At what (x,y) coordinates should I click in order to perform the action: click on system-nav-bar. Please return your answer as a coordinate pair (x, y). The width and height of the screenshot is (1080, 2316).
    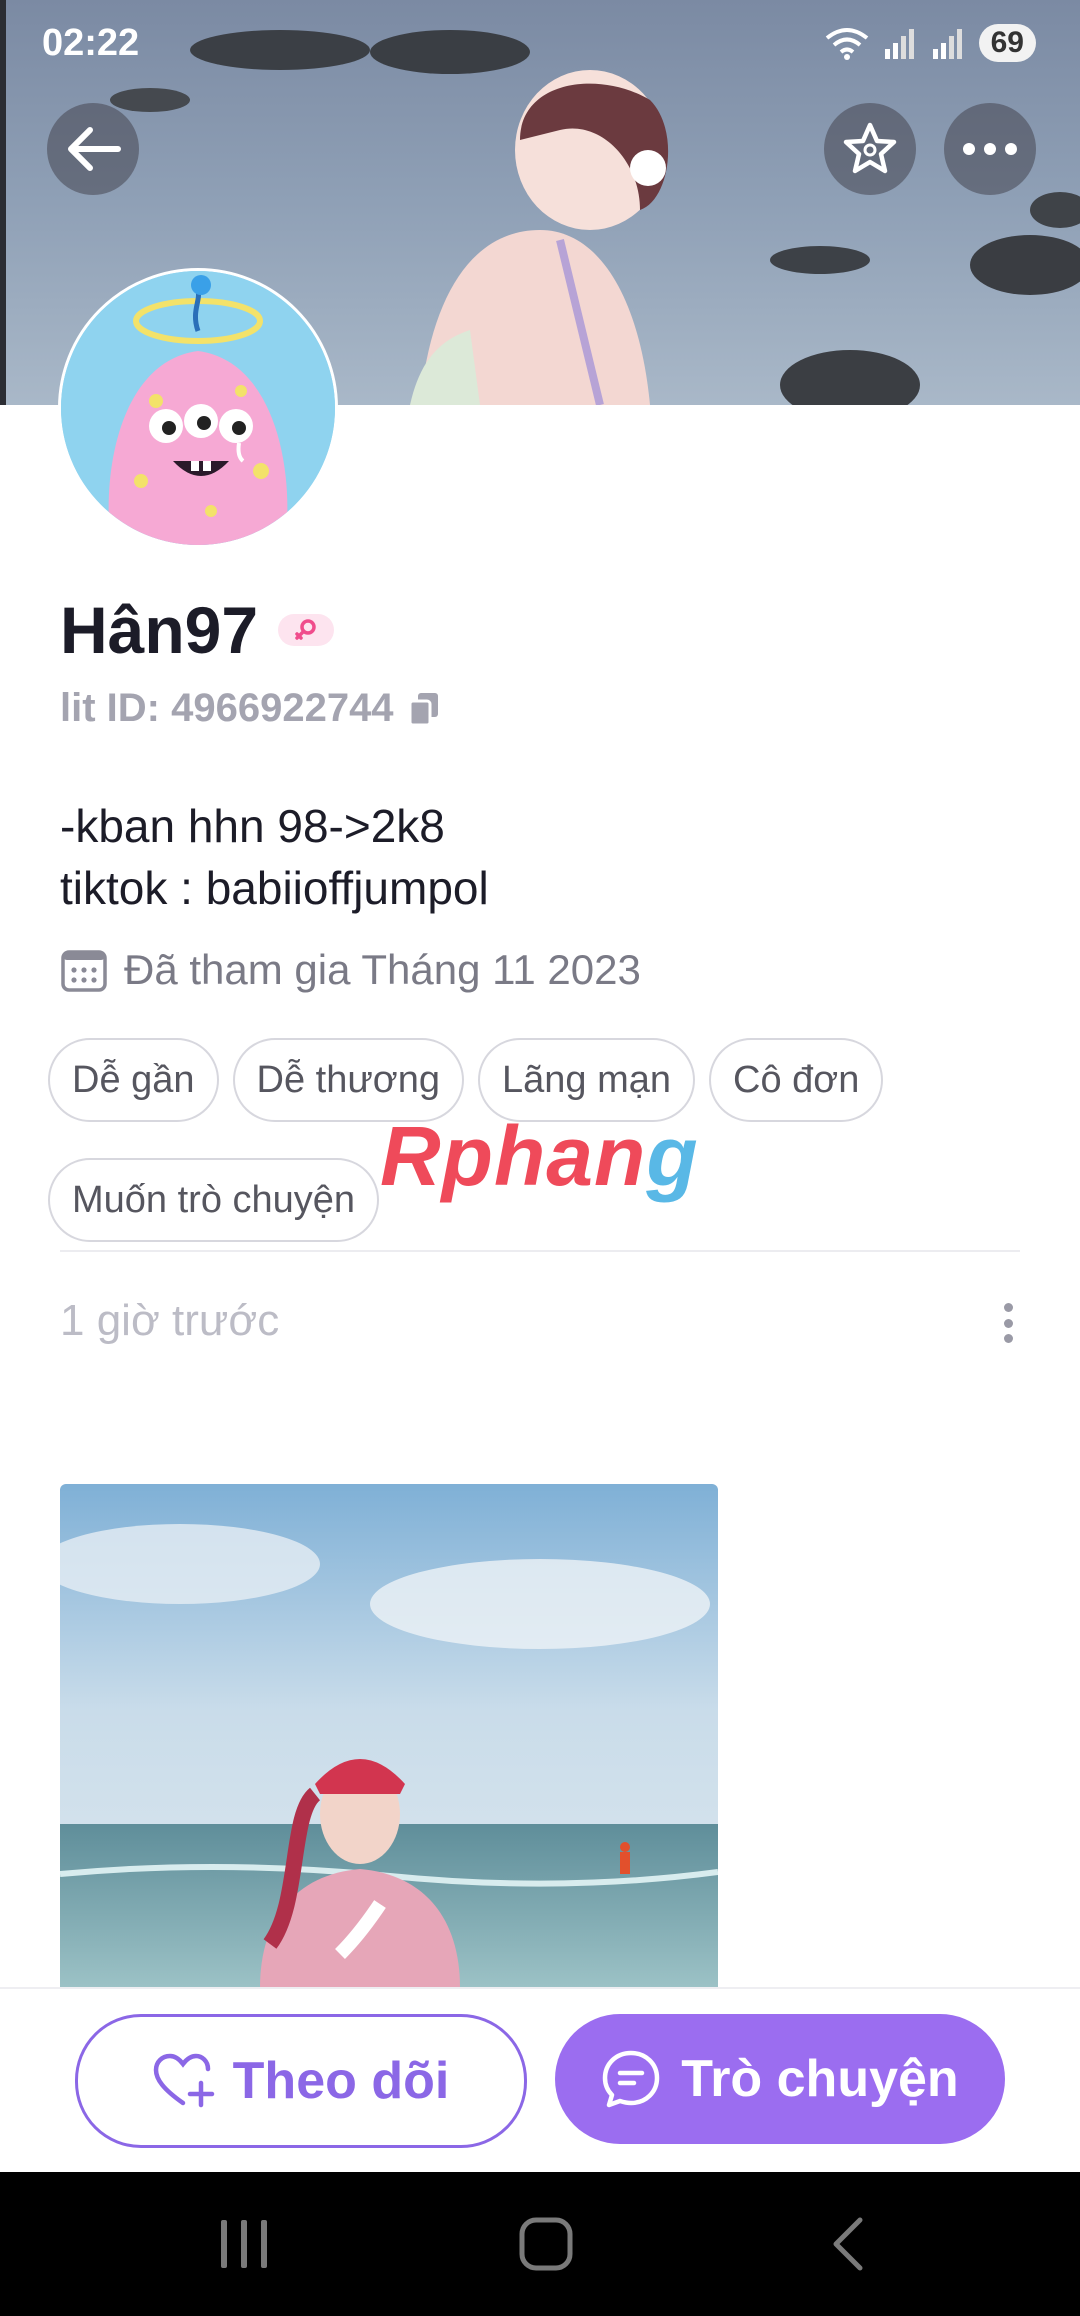
    Looking at the image, I should click on (540, 2244).